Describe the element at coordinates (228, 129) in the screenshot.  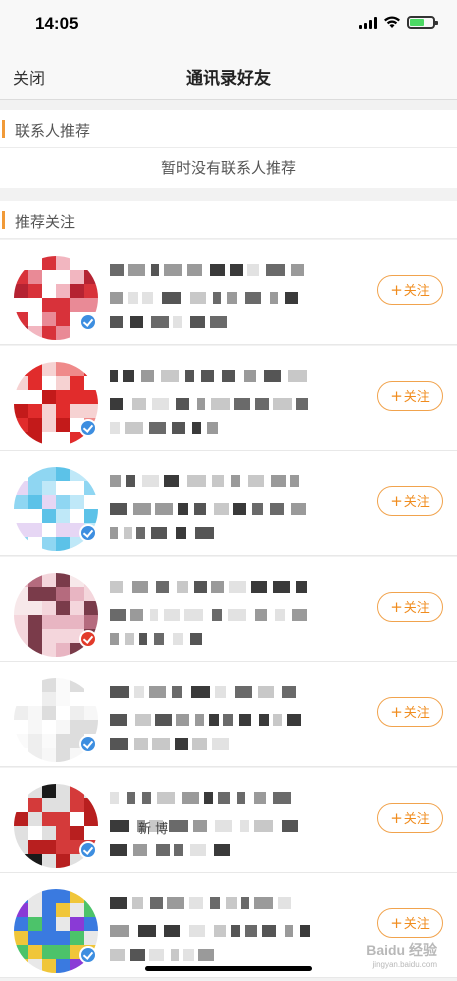
I see `section-header: 联系人推荐` at that location.